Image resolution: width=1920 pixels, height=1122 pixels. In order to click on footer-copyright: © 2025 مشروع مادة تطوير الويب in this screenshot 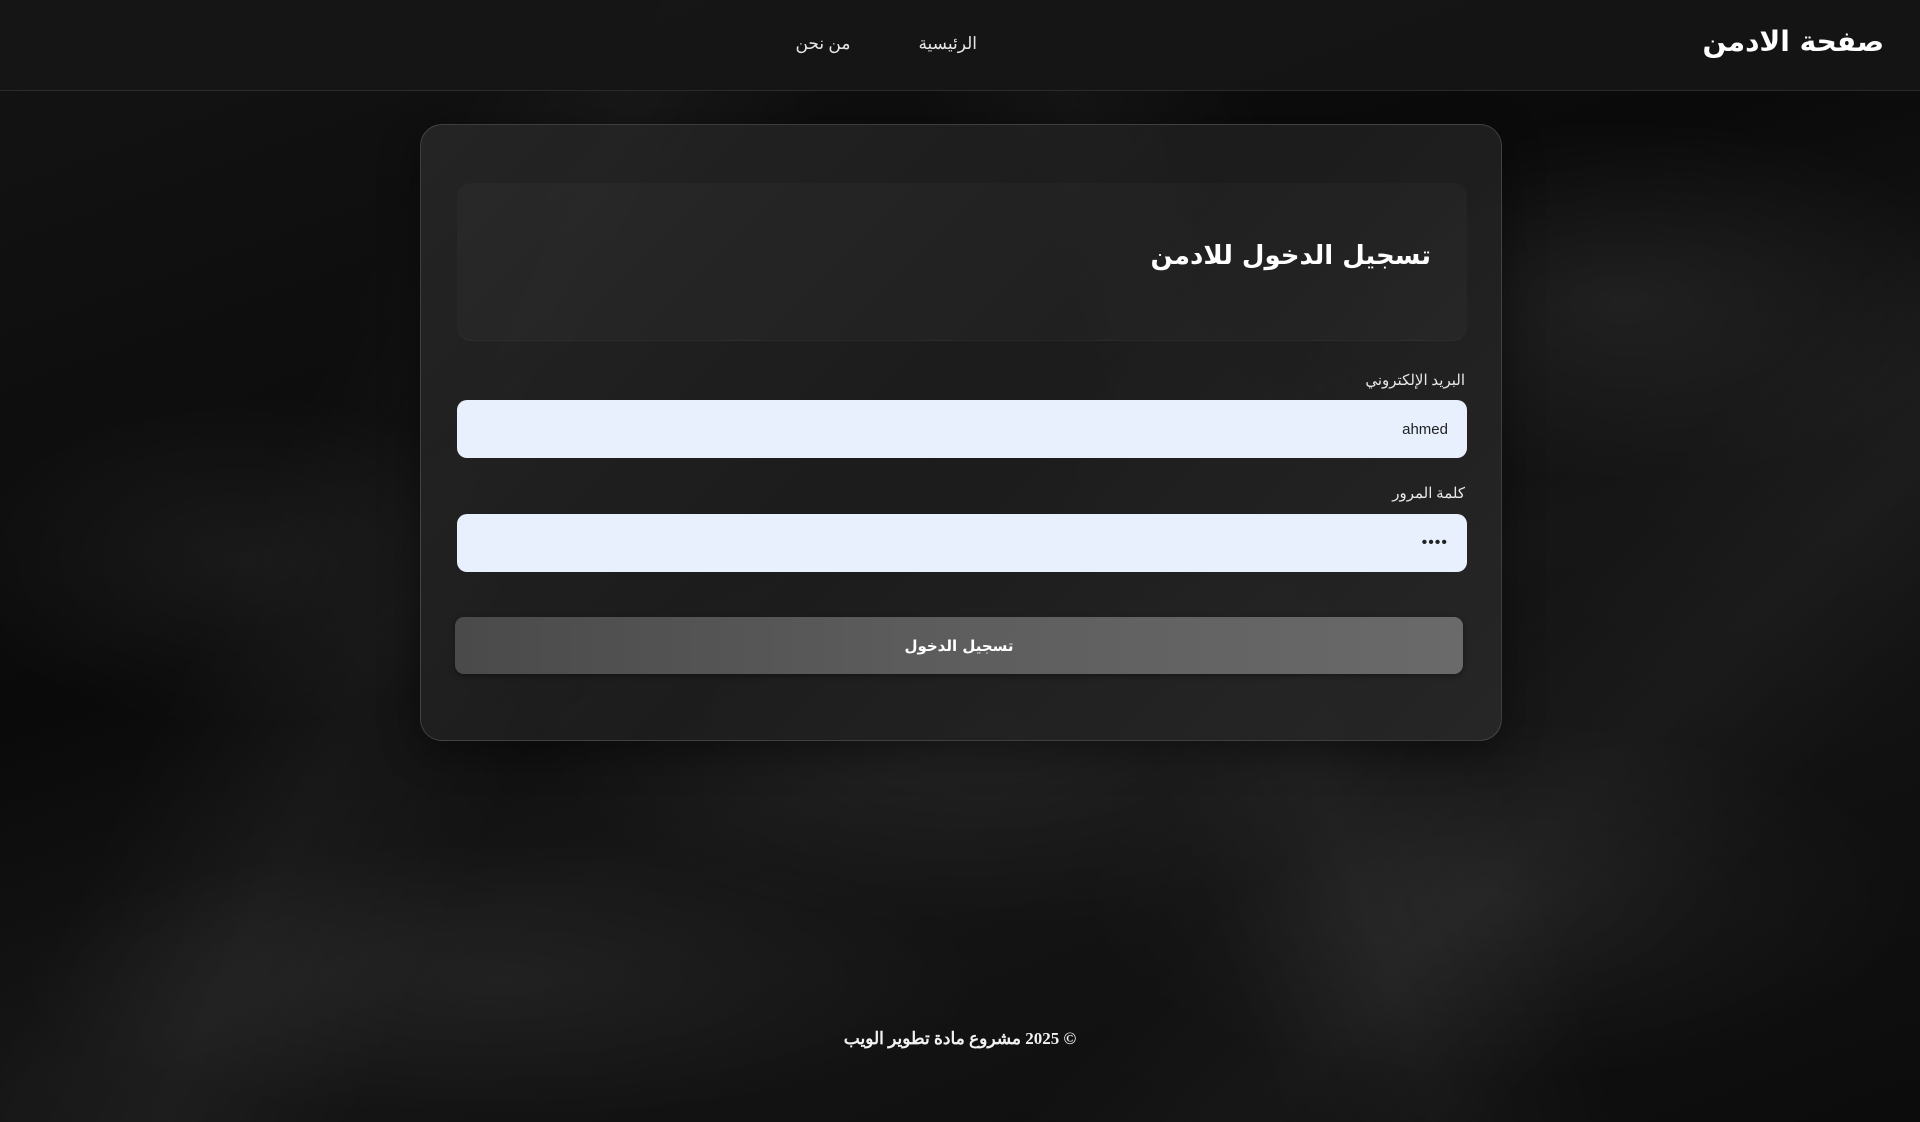, I will do `click(960, 1038)`.